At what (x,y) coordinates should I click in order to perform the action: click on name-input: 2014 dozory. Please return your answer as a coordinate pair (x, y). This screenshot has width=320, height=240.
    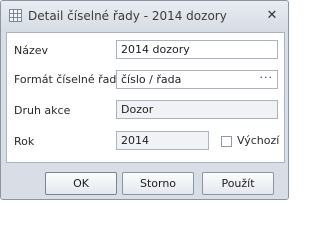
    Looking at the image, I should click on (197, 49).